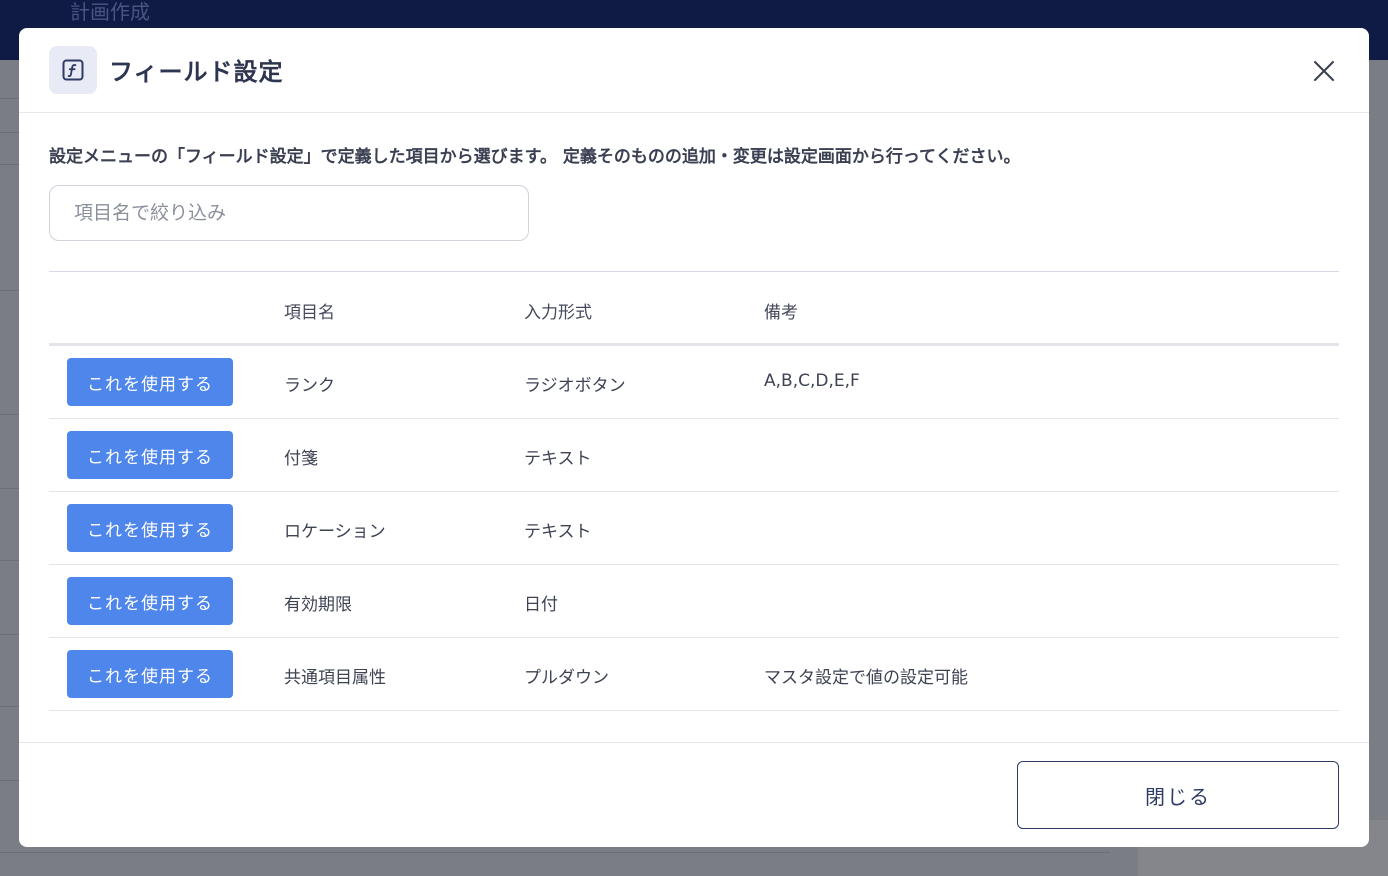 The height and width of the screenshot is (876, 1388). Describe the element at coordinates (575, 386) in the screenshot. I see `field-type: ラジオボタン` at that location.